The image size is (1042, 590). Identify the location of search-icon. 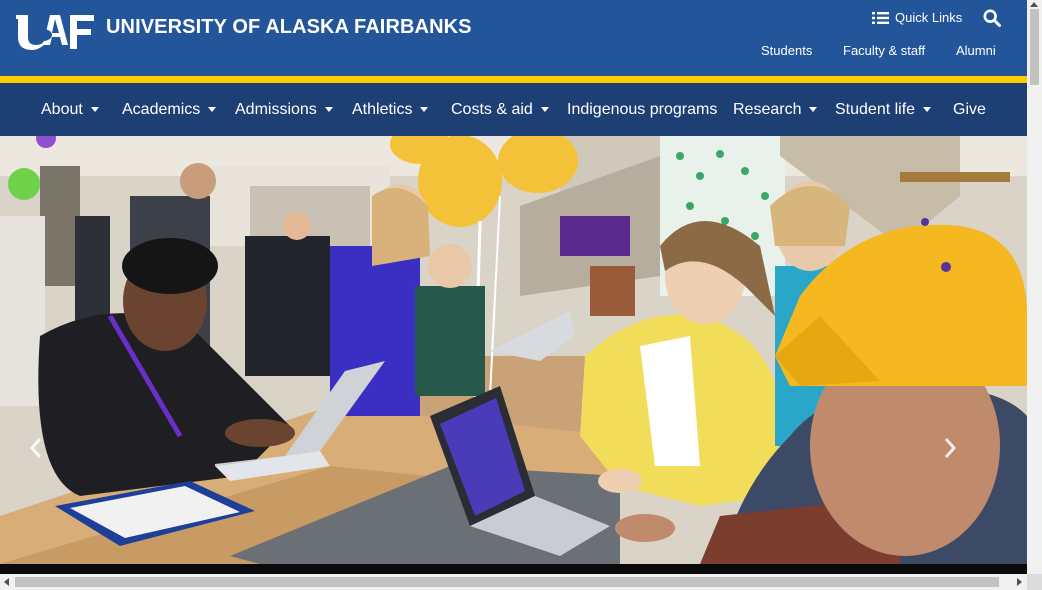
(992, 18).